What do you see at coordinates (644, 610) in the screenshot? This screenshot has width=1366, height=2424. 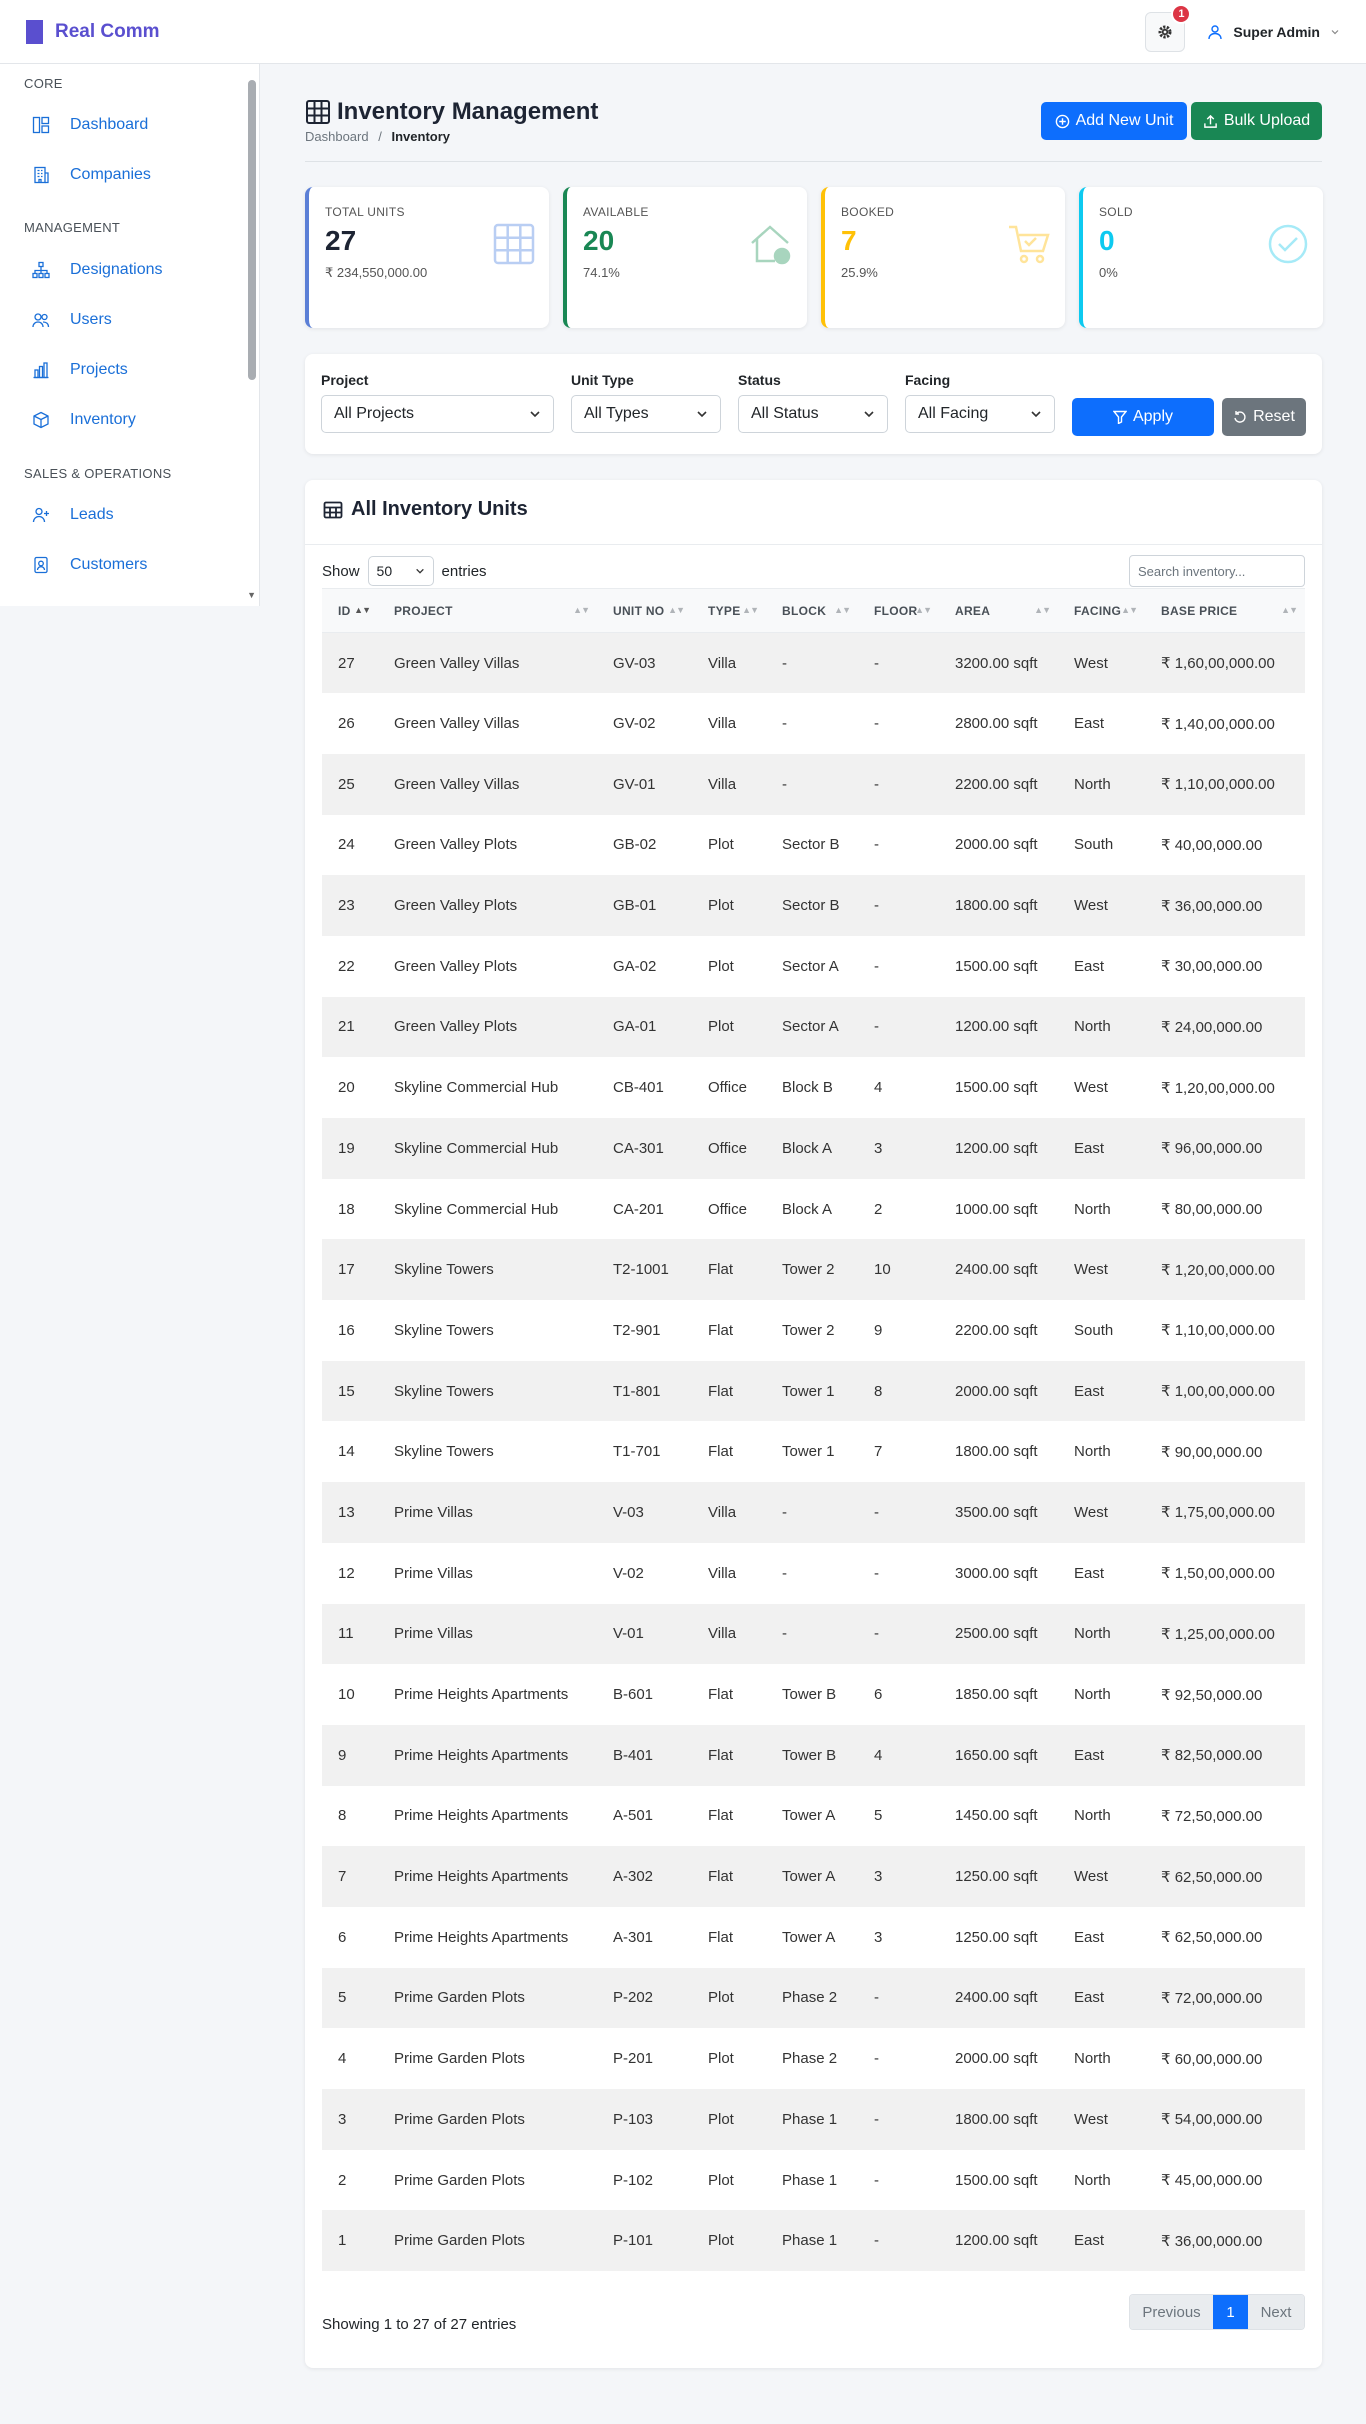 I see `column-header-unit-no: UNIT NO ▲▼` at bounding box center [644, 610].